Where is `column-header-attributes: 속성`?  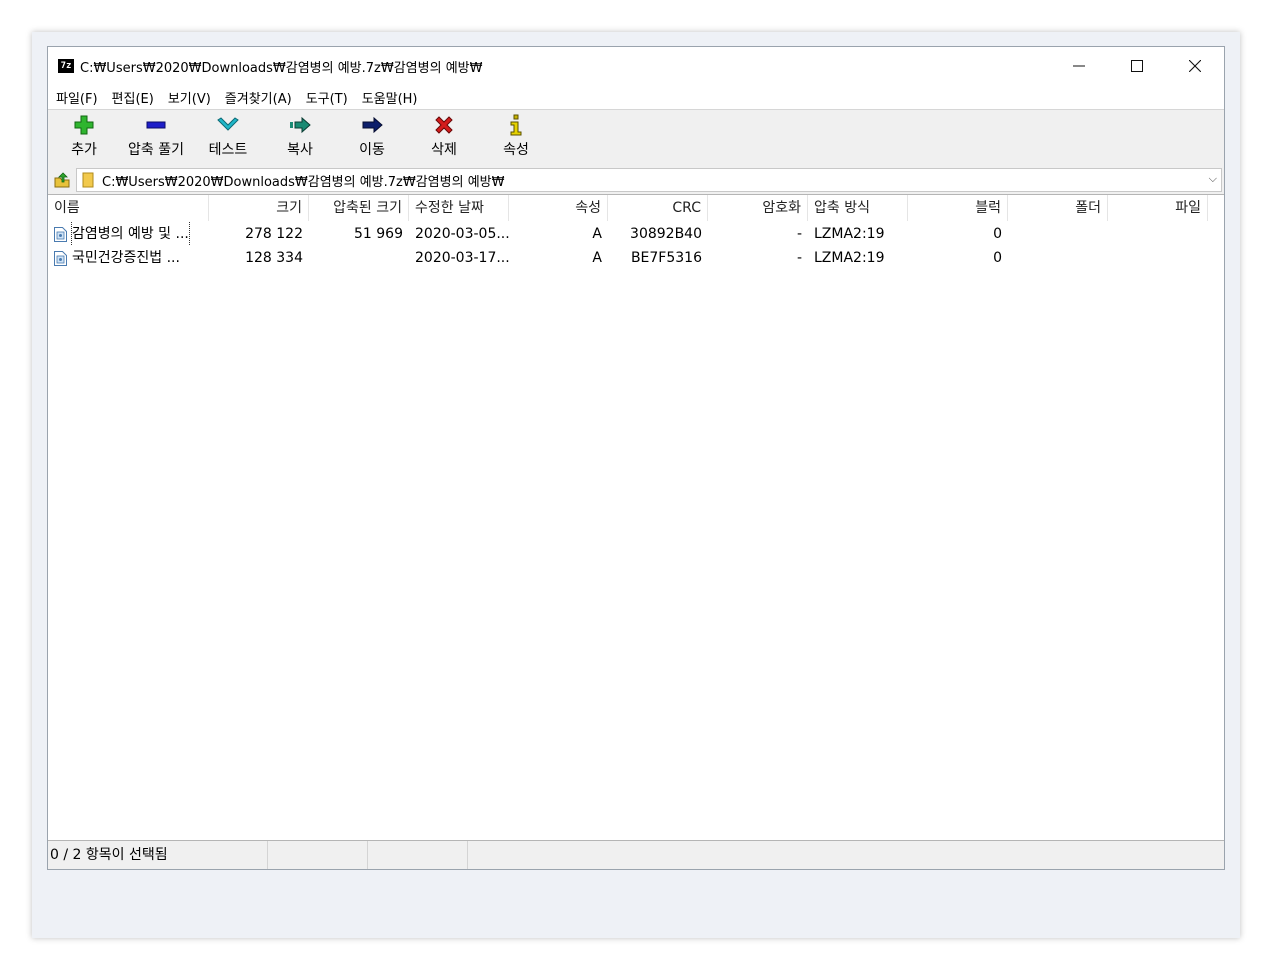 column-header-attributes: 속성 is located at coordinates (558, 208).